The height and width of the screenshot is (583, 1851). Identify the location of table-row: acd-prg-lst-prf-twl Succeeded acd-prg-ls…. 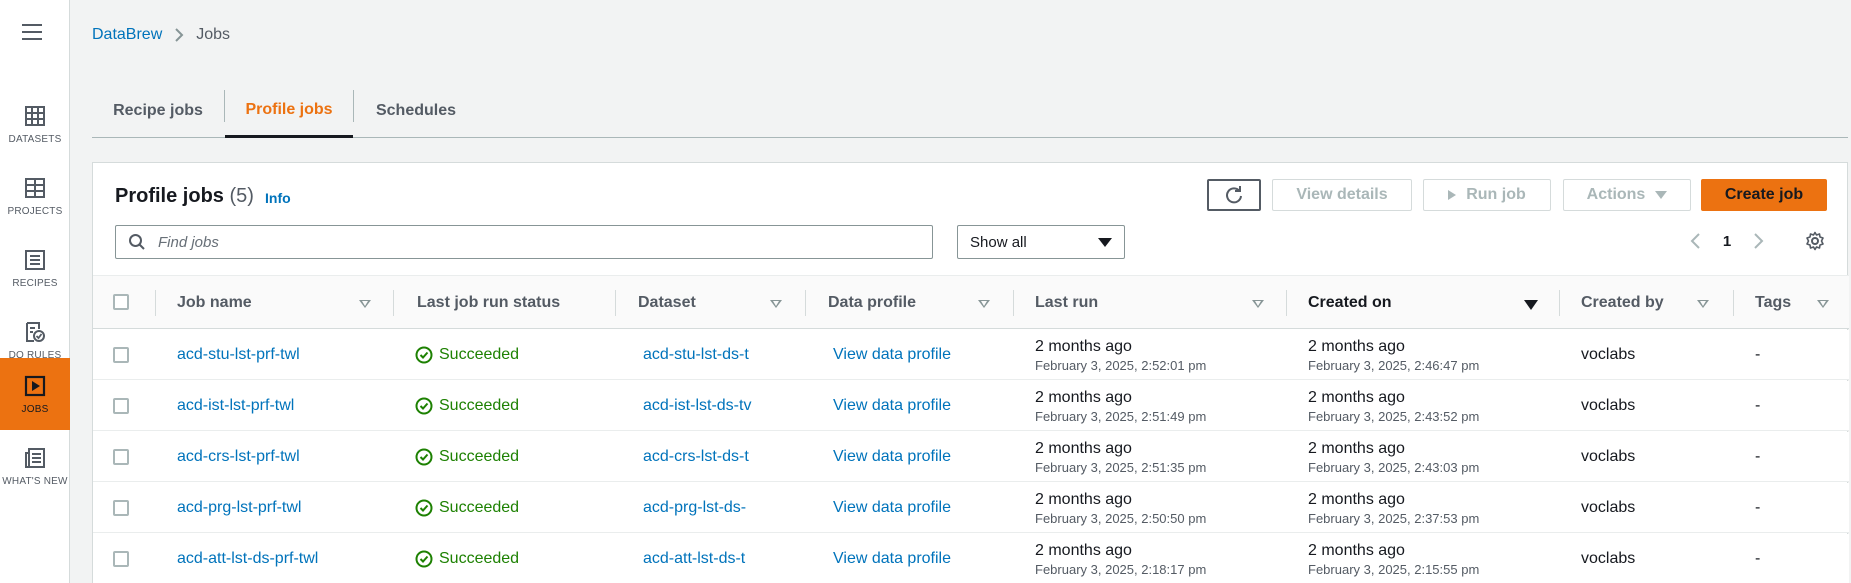
(971, 508).